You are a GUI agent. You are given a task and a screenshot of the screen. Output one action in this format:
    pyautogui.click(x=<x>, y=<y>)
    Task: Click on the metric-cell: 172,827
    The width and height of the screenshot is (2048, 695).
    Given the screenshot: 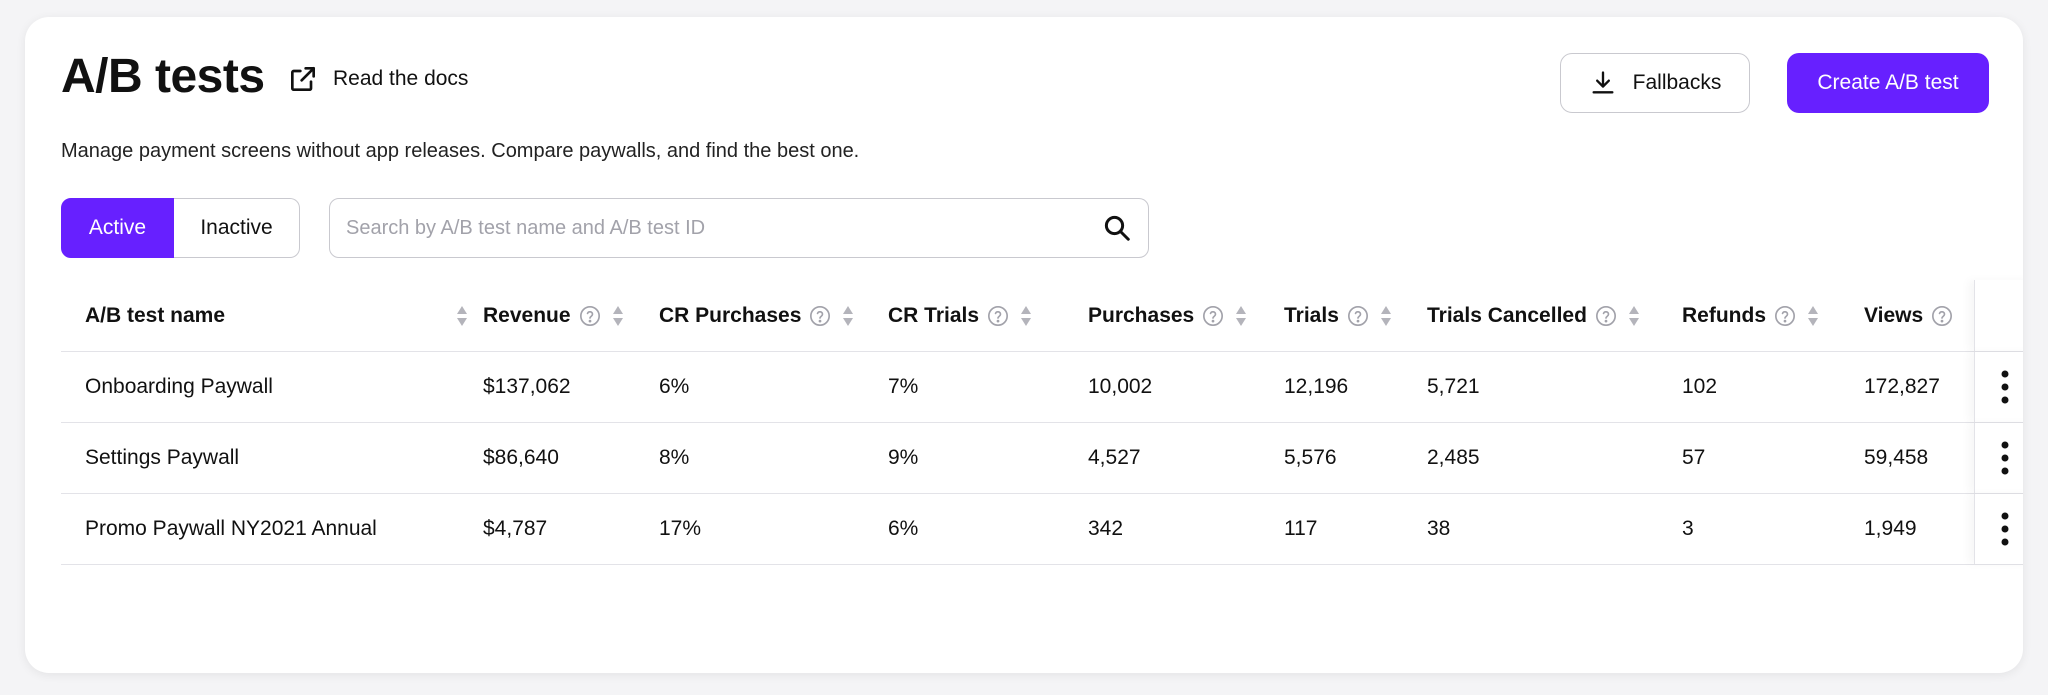 What is the action you would take?
    pyautogui.click(x=1902, y=386)
    